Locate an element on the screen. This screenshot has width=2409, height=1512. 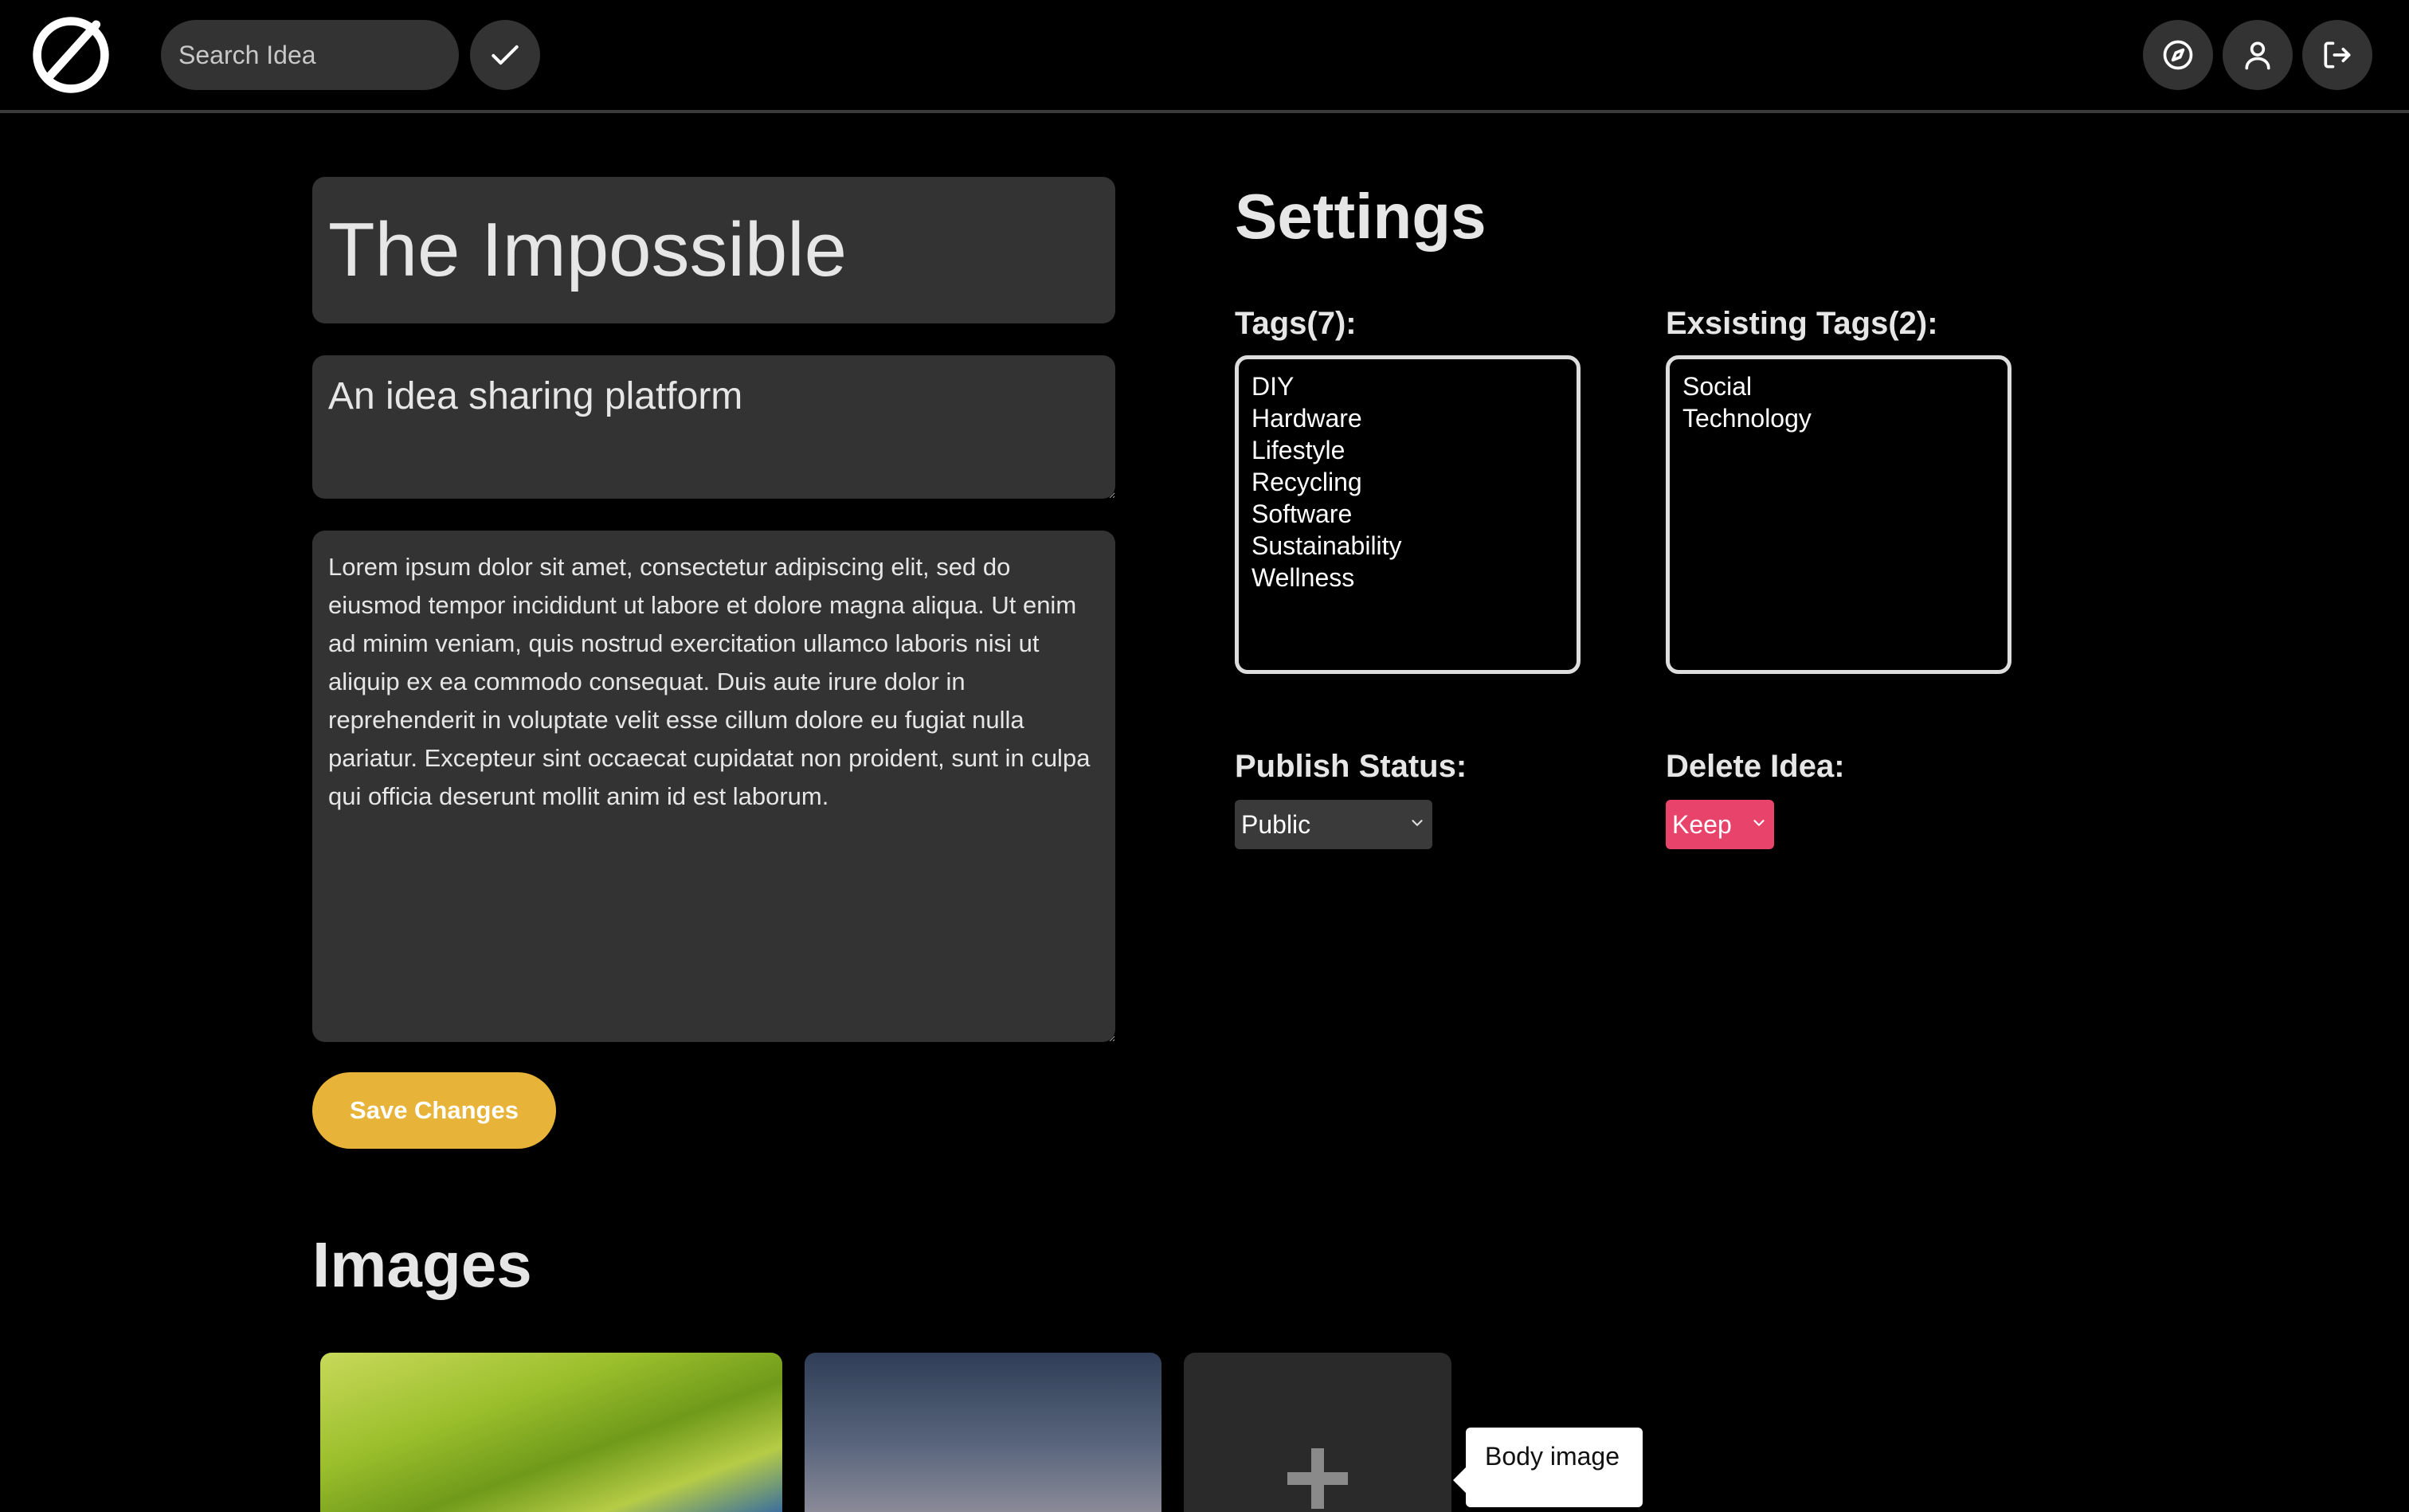
explore-button is located at coordinates (2178, 55).